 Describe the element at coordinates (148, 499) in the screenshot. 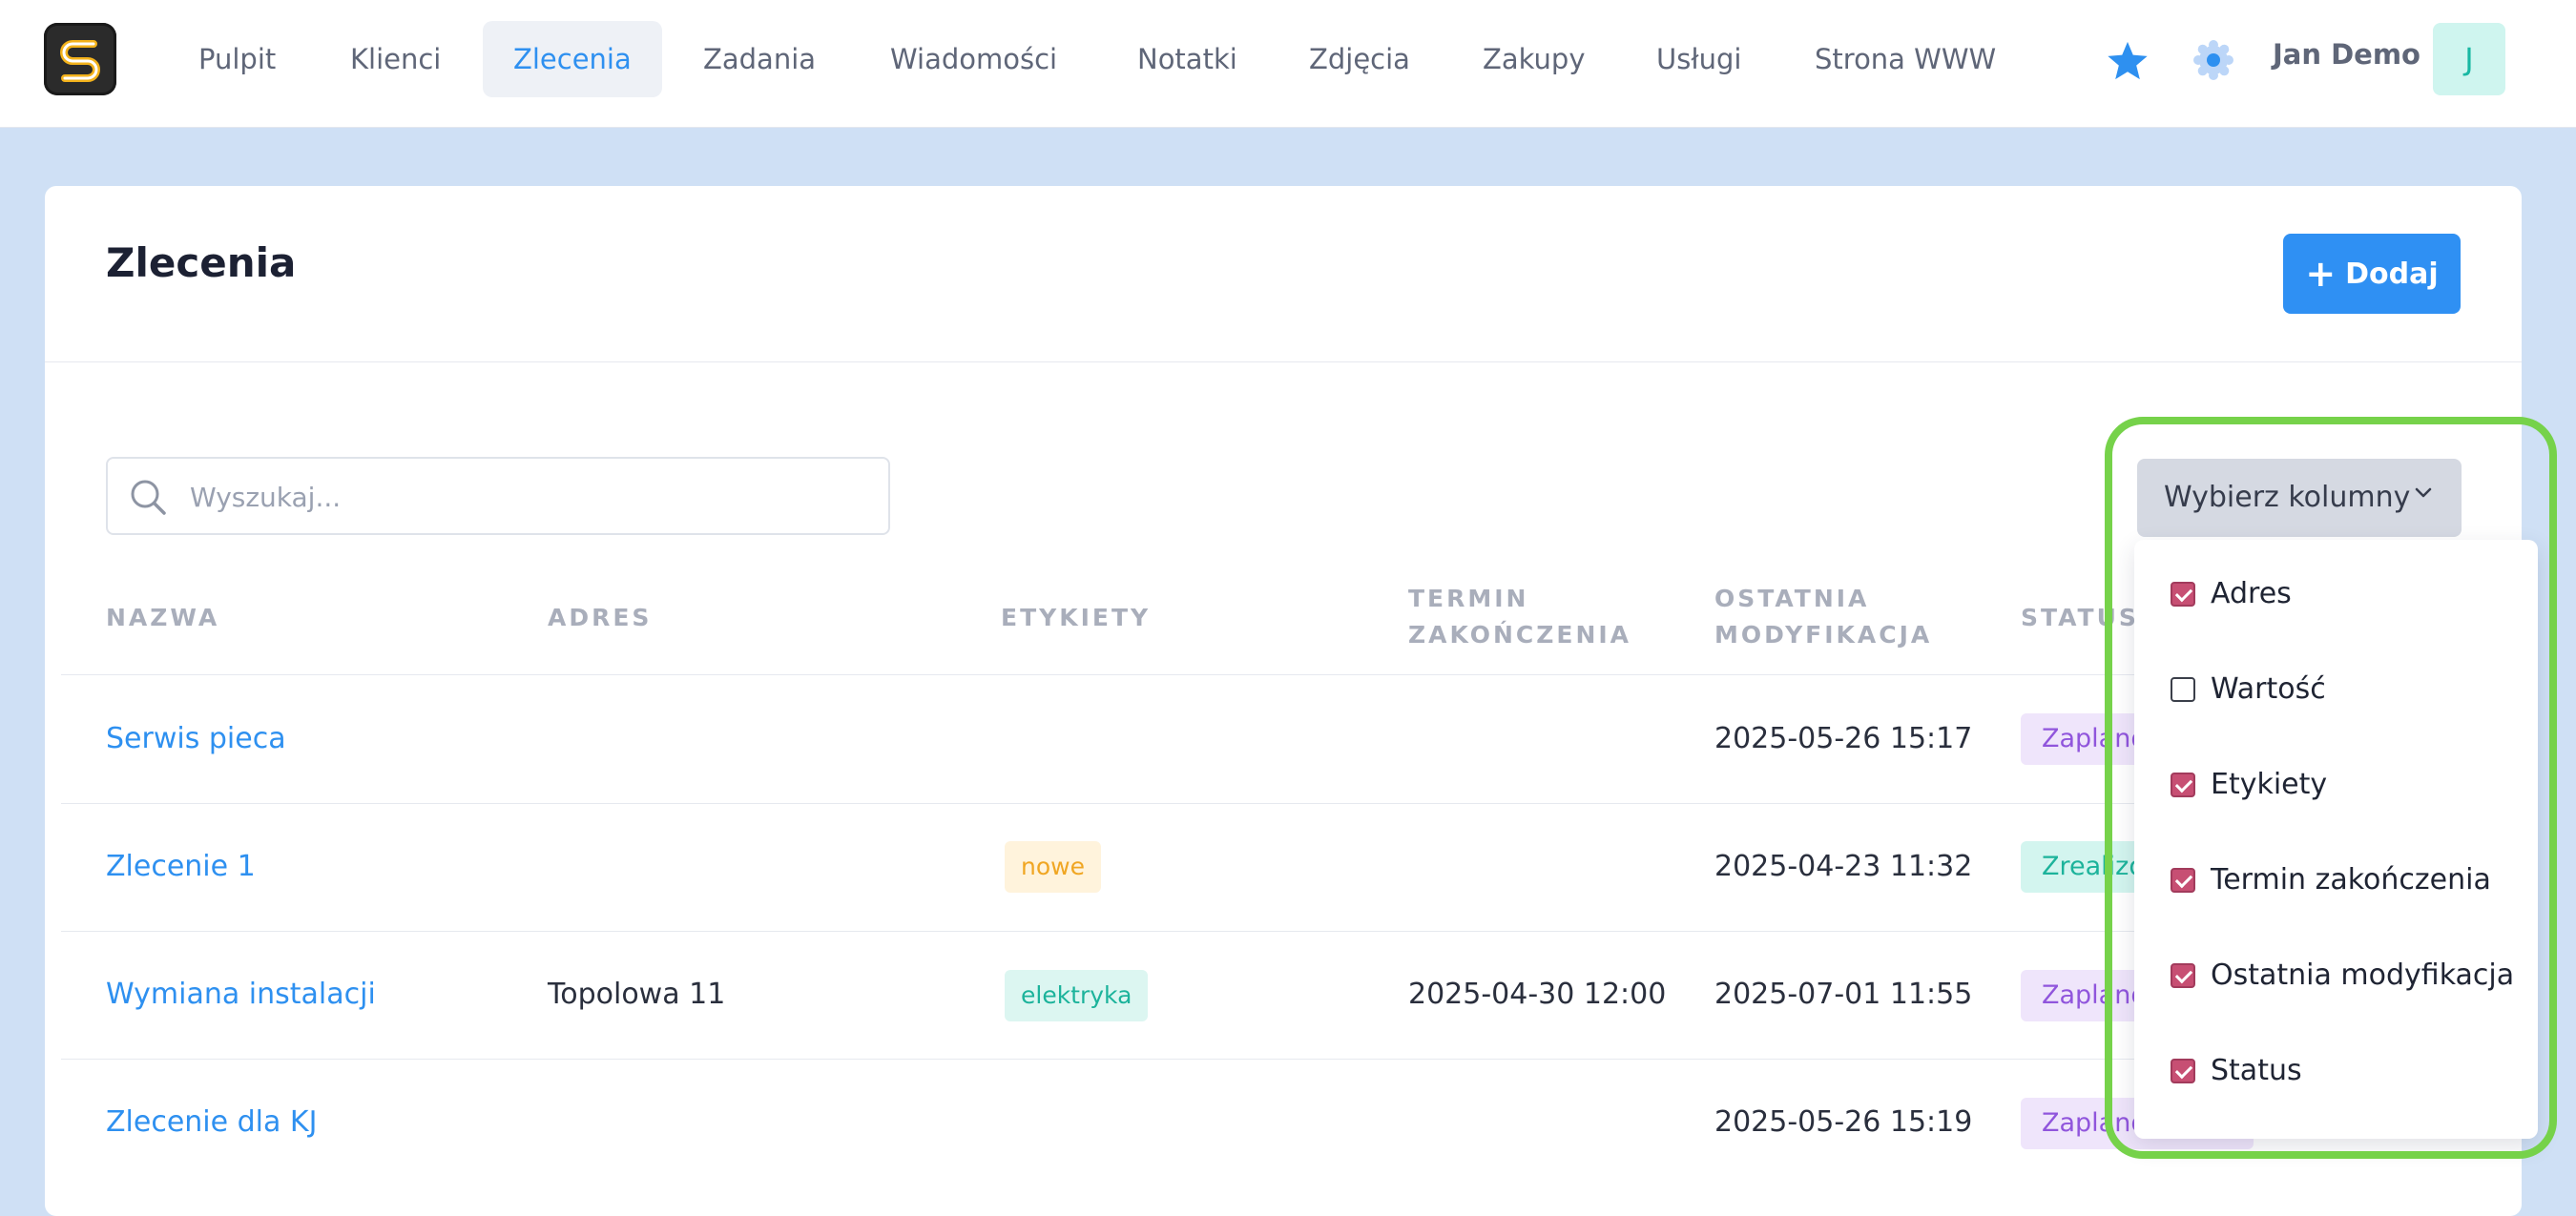

I see `search-icon` at that location.